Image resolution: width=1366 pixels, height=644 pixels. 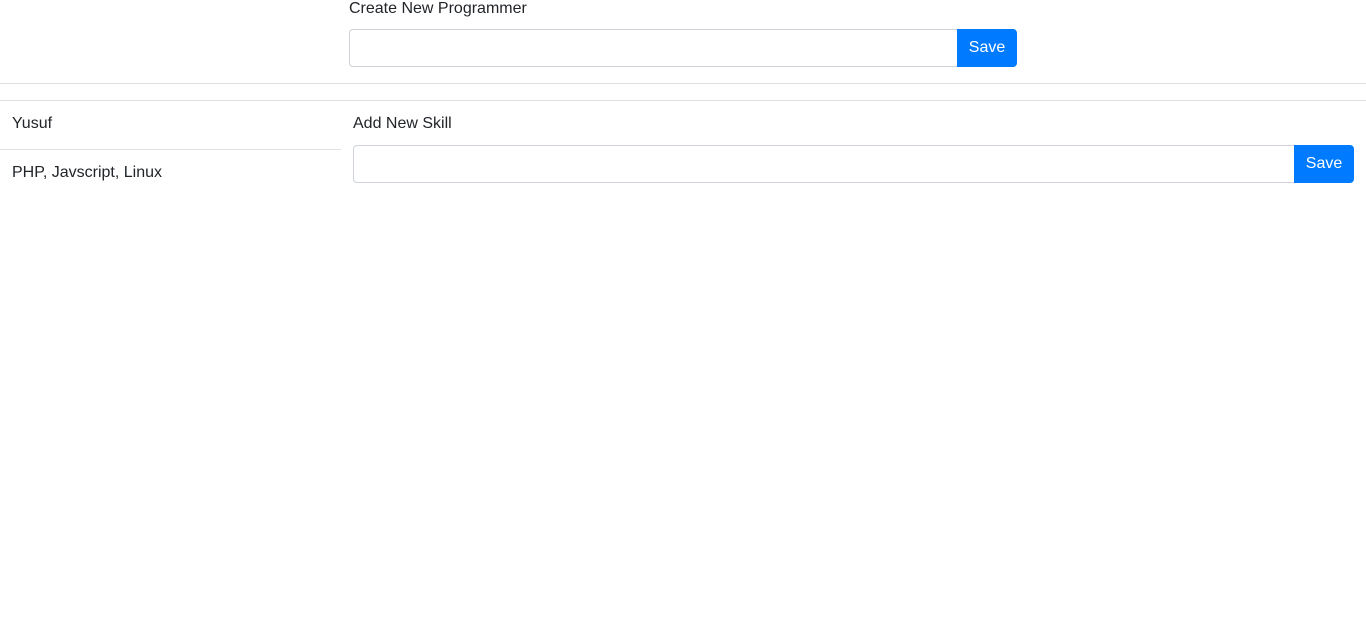 I want to click on skill-input, so click(x=823, y=164).